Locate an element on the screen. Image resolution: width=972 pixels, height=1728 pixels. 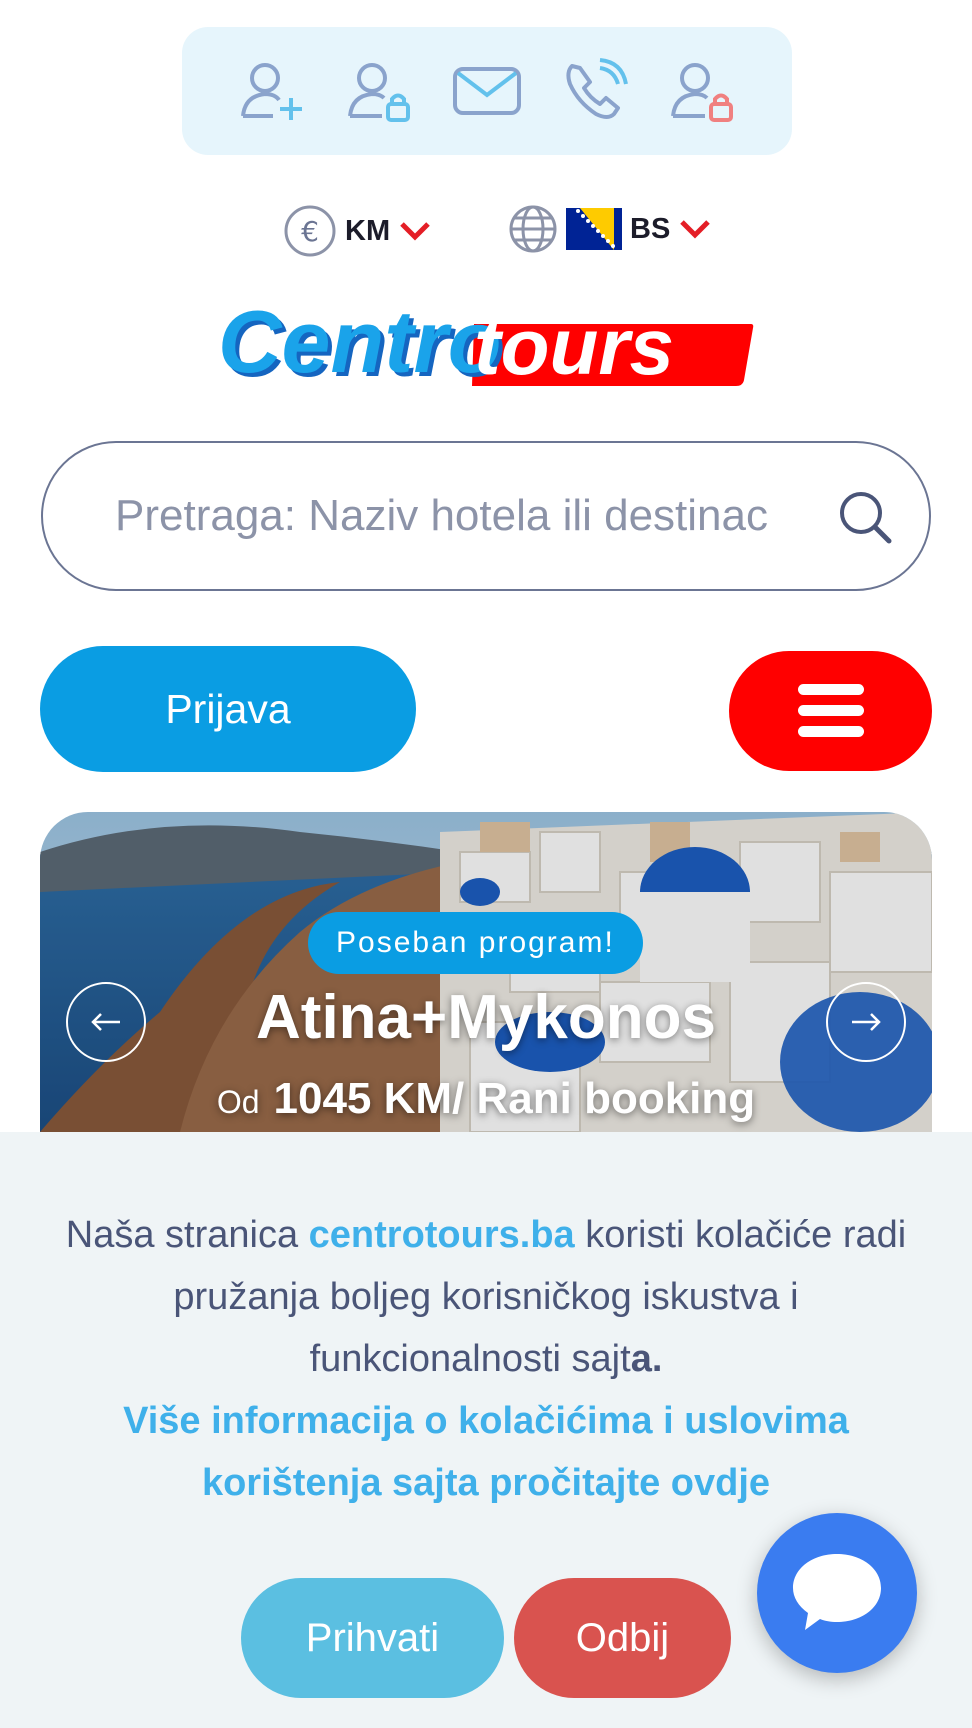
logo-text-tours: tours is located at coordinates (574, 346).